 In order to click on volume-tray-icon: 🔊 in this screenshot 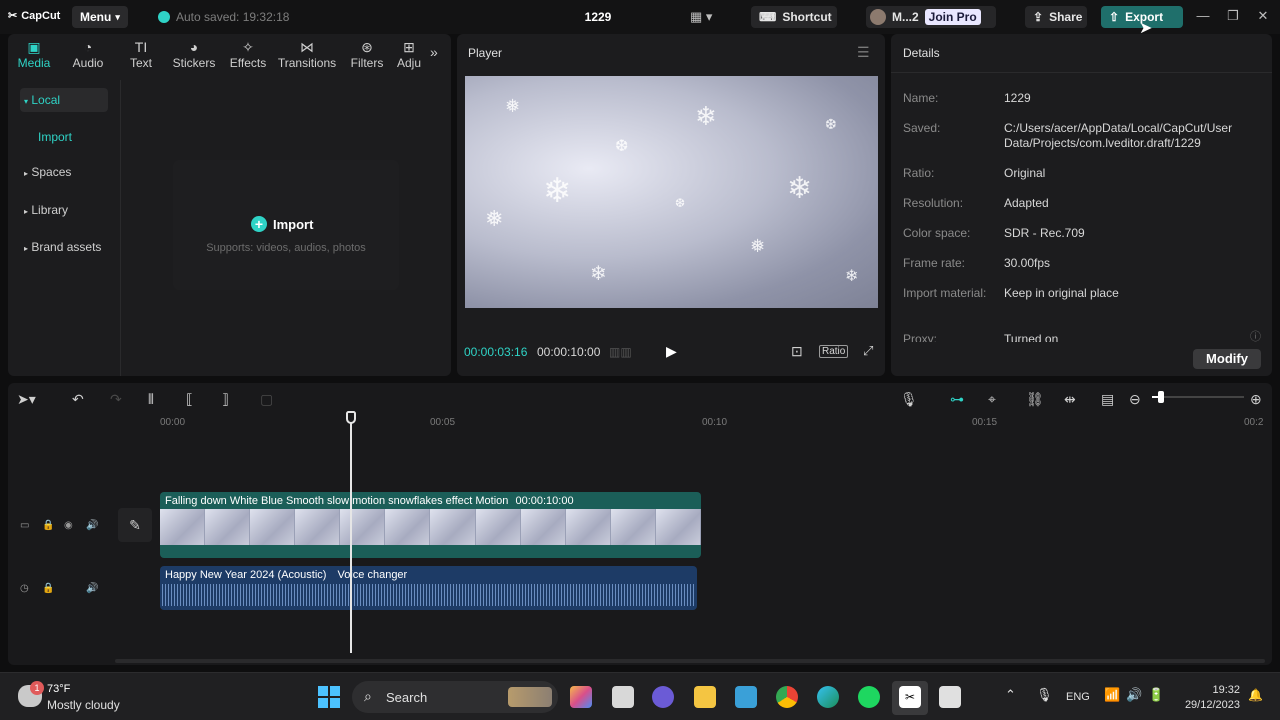, I will do `click(1134, 695)`.